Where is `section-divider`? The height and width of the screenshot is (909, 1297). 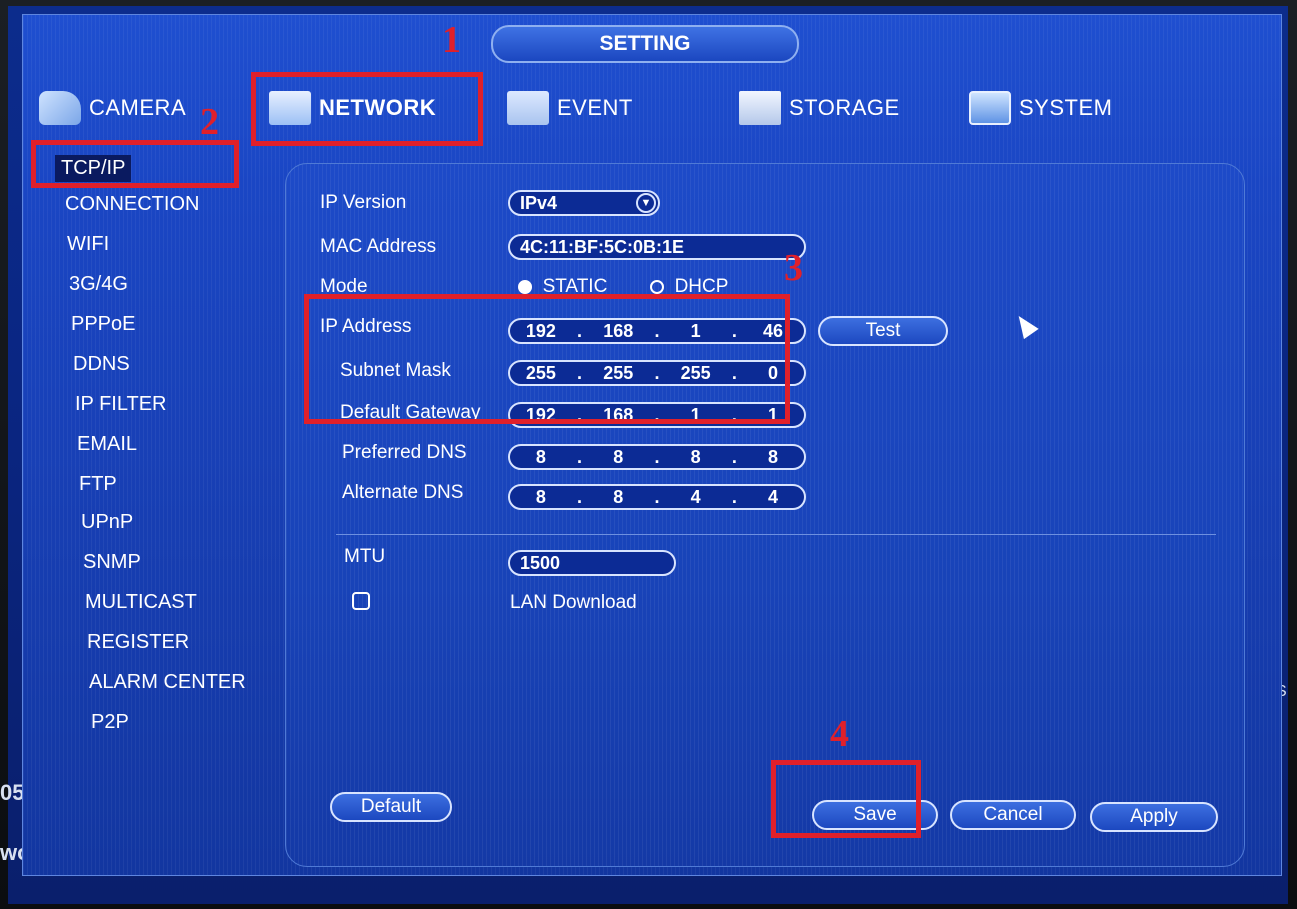 section-divider is located at coordinates (776, 534).